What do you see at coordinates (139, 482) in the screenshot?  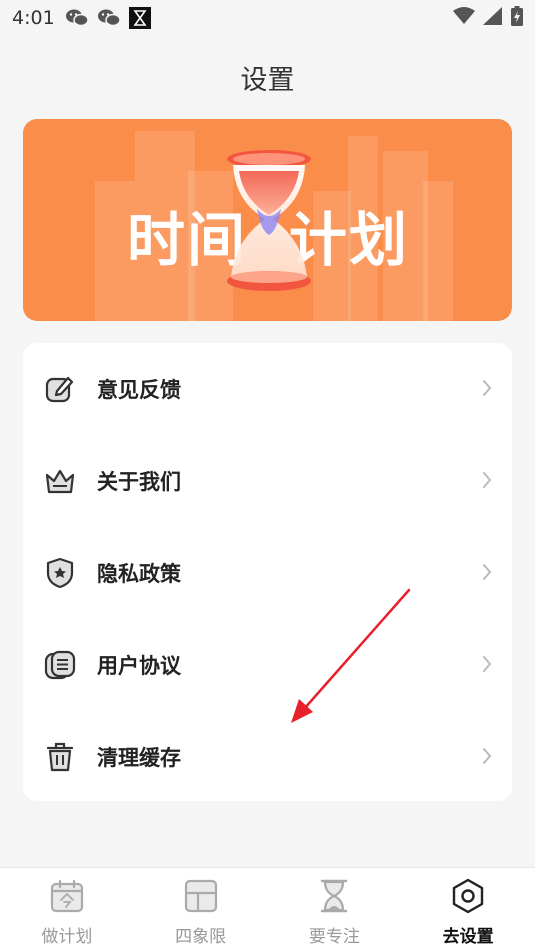 I see `menu-item-label: 关于我们` at bounding box center [139, 482].